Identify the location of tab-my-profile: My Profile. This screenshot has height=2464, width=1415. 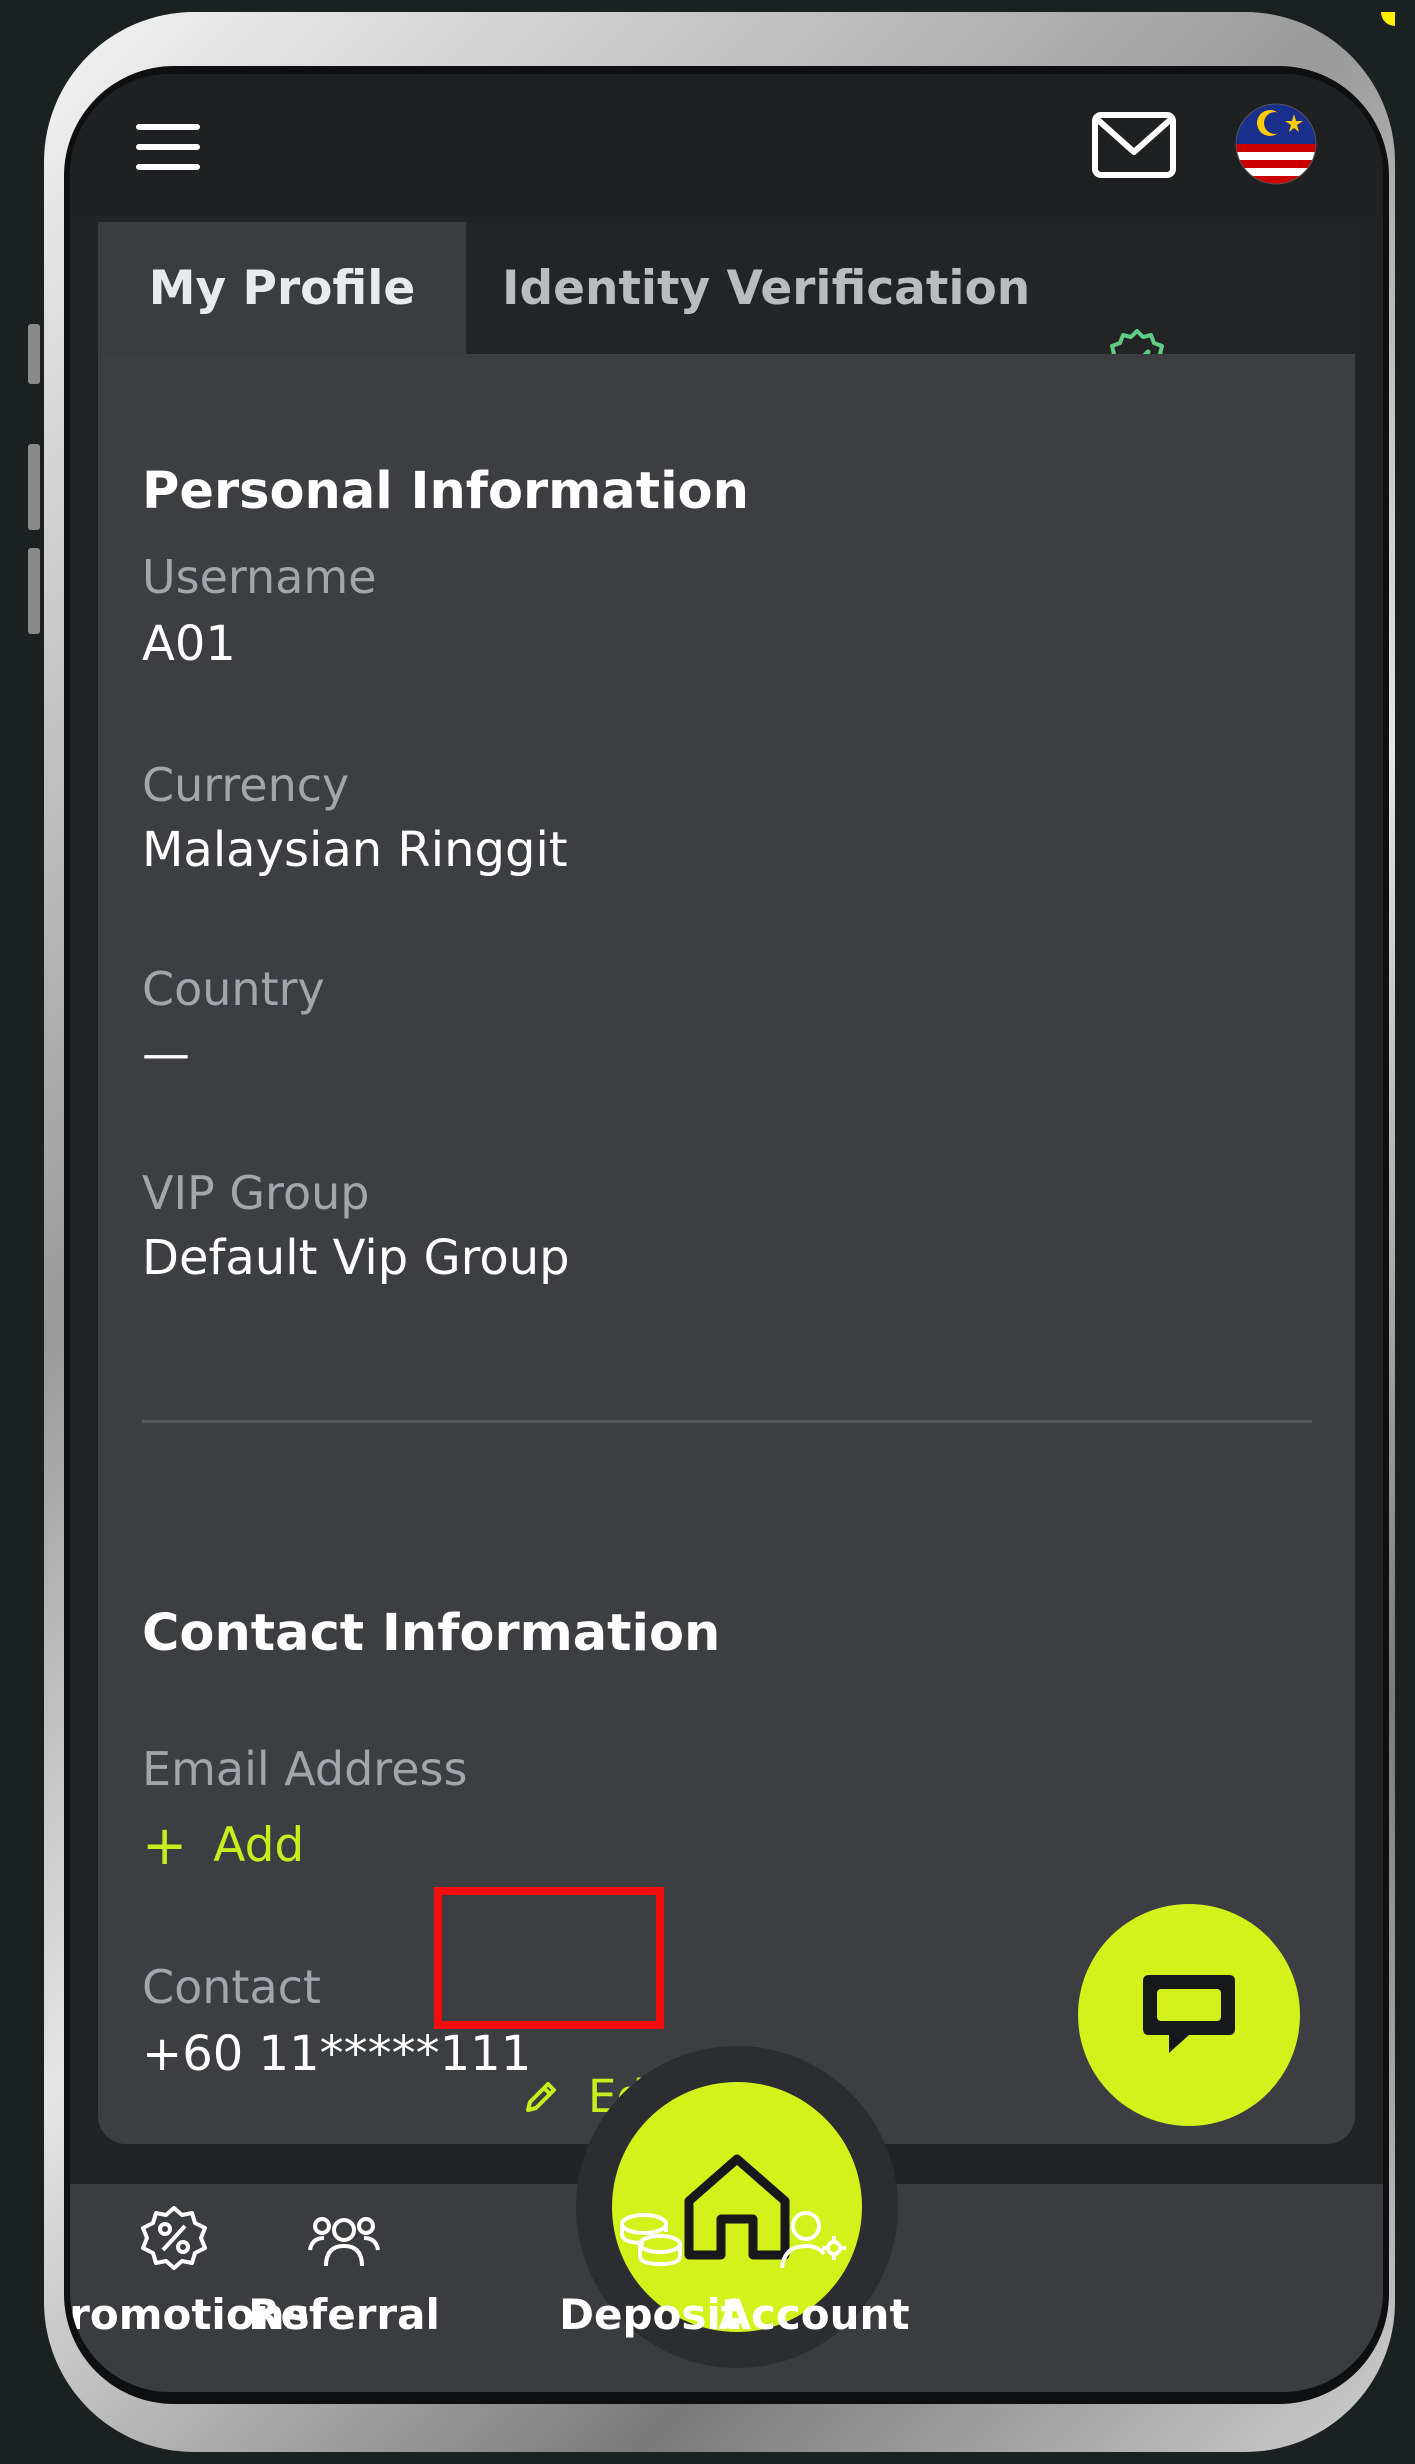
(282, 288).